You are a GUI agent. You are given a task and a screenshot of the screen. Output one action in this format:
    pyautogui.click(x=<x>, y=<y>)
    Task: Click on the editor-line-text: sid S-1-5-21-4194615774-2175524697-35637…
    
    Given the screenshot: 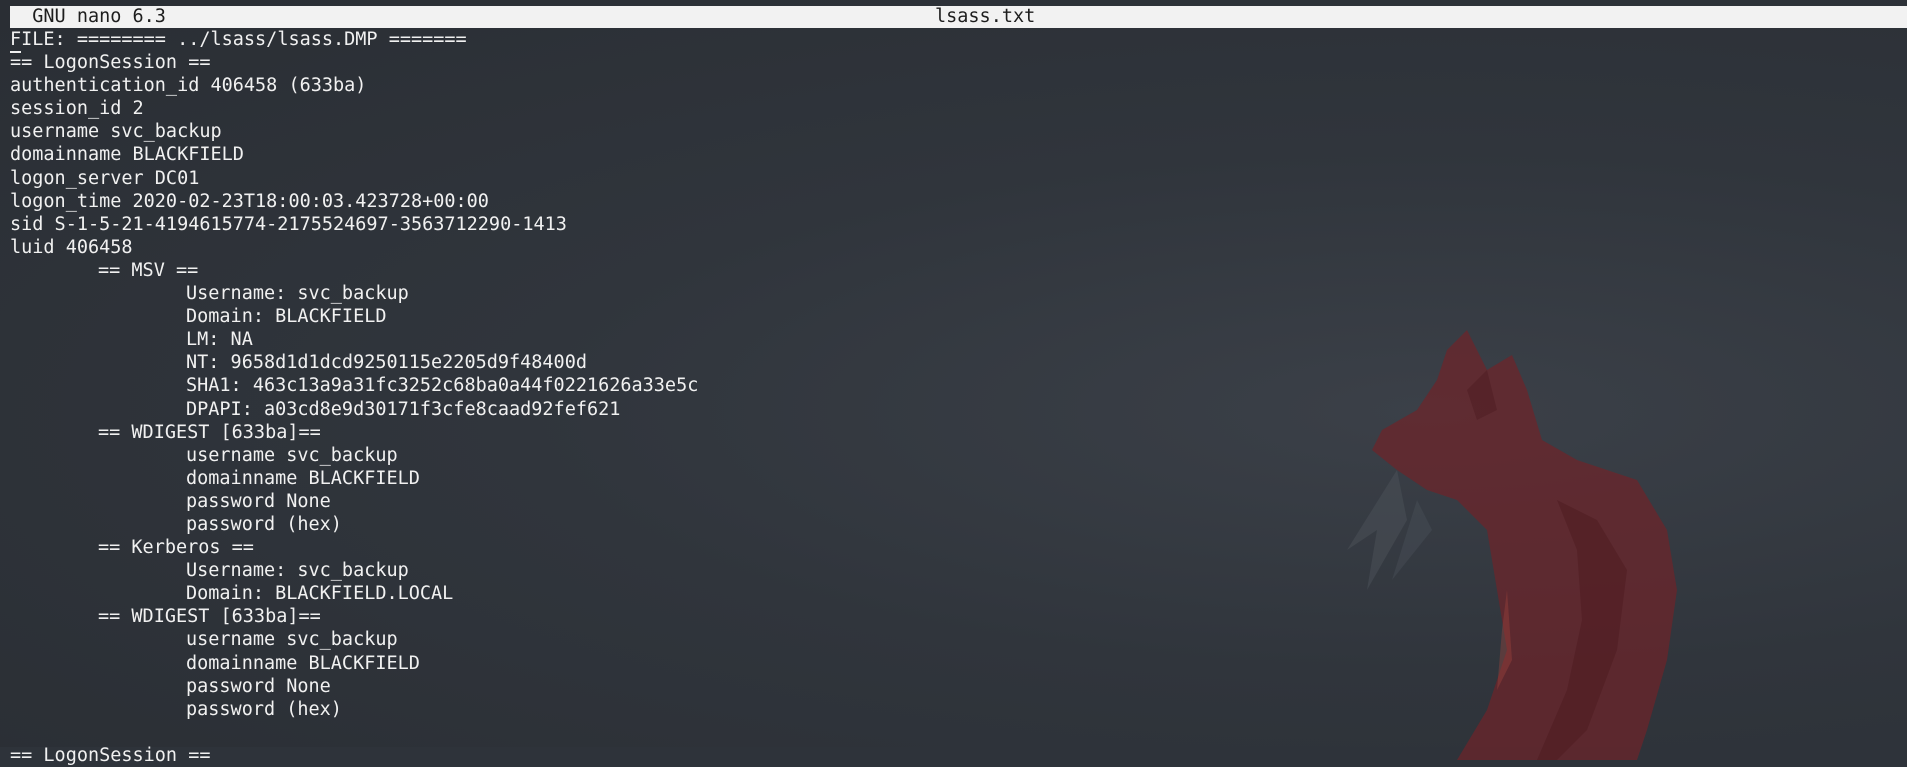 What is the action you would take?
    pyautogui.click(x=288, y=224)
    